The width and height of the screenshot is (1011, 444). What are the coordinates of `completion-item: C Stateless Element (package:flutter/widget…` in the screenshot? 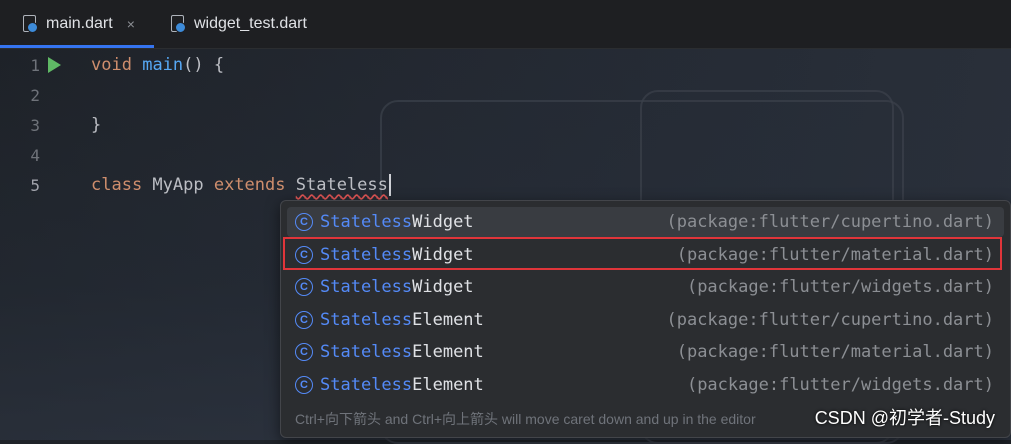 It's located at (645, 385).